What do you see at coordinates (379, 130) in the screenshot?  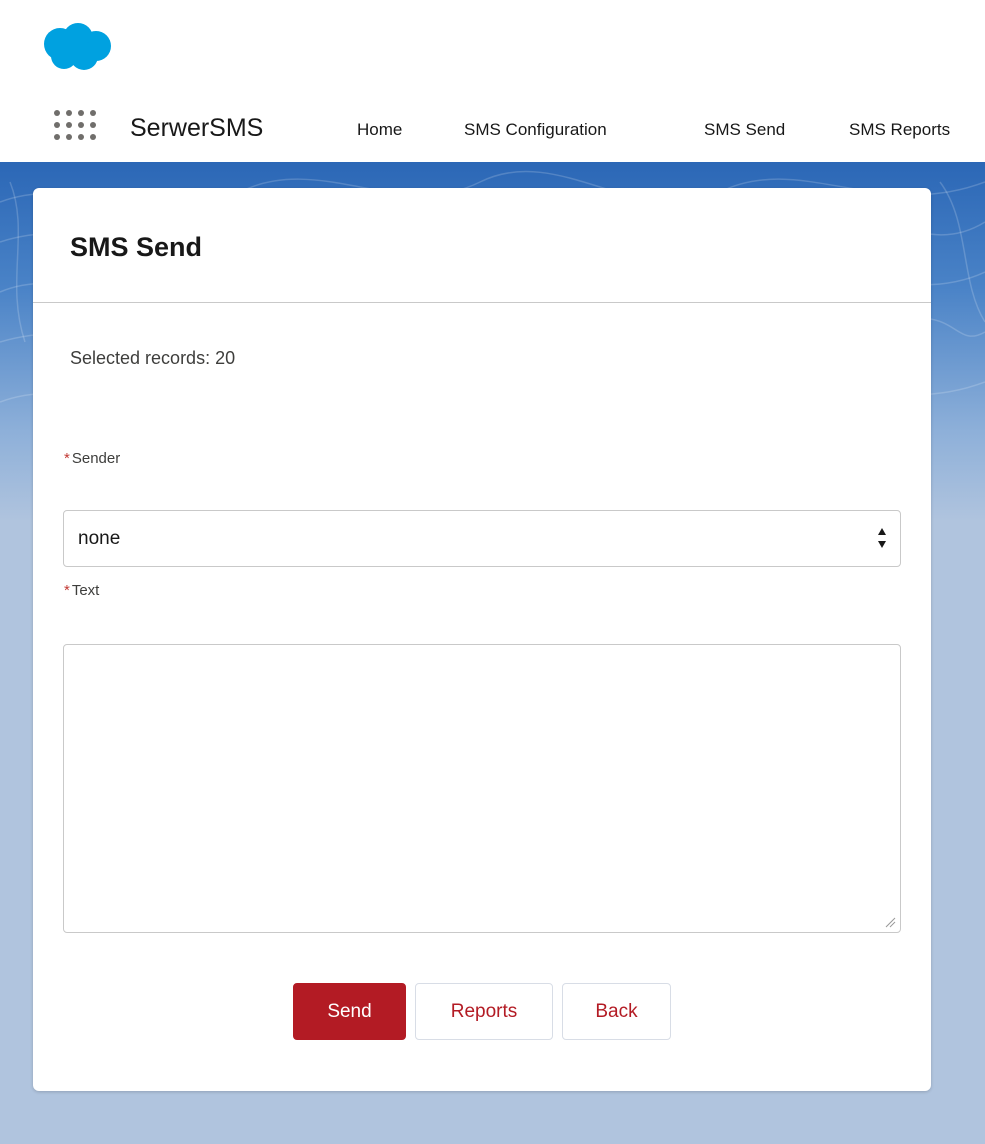 I see `nav-item-home: Home` at bounding box center [379, 130].